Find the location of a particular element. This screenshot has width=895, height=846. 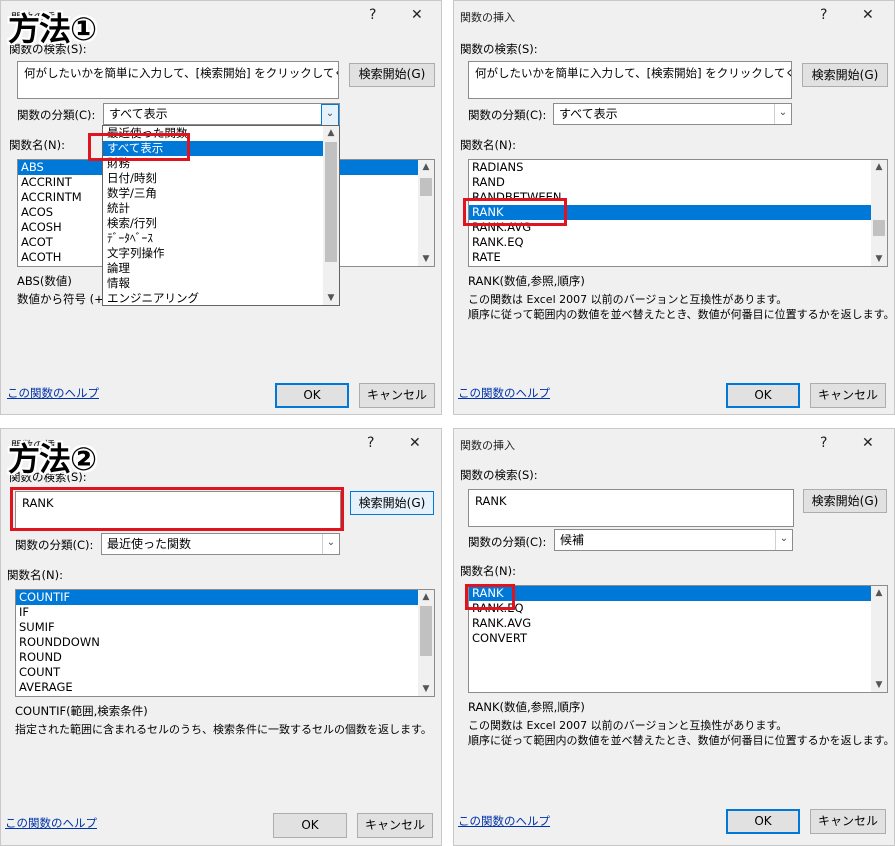

highlight-rank-result is located at coordinates (490, 597).